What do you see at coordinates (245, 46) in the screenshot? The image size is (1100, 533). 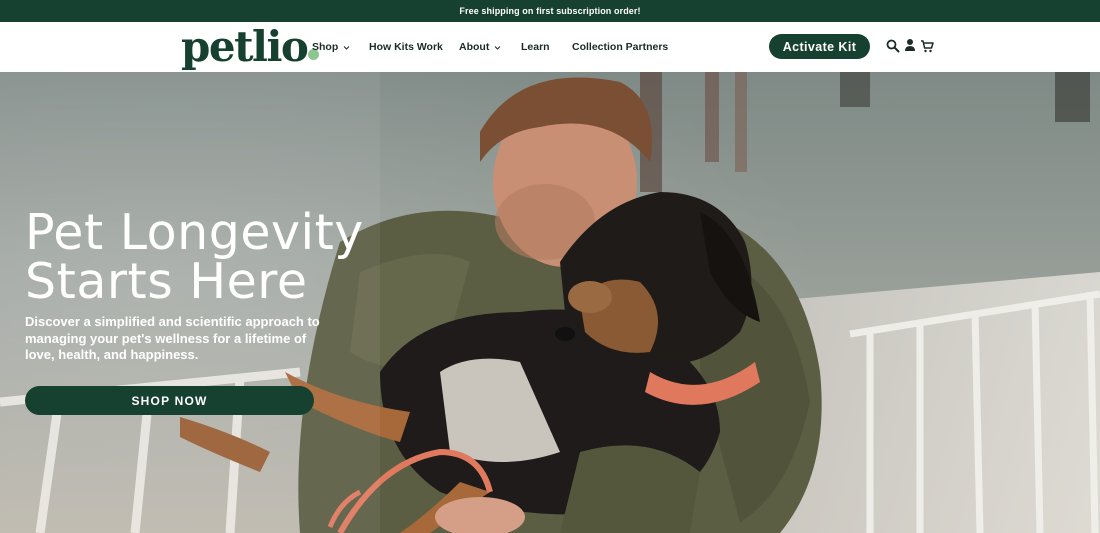 I see `logo-wordmark: petlio` at bounding box center [245, 46].